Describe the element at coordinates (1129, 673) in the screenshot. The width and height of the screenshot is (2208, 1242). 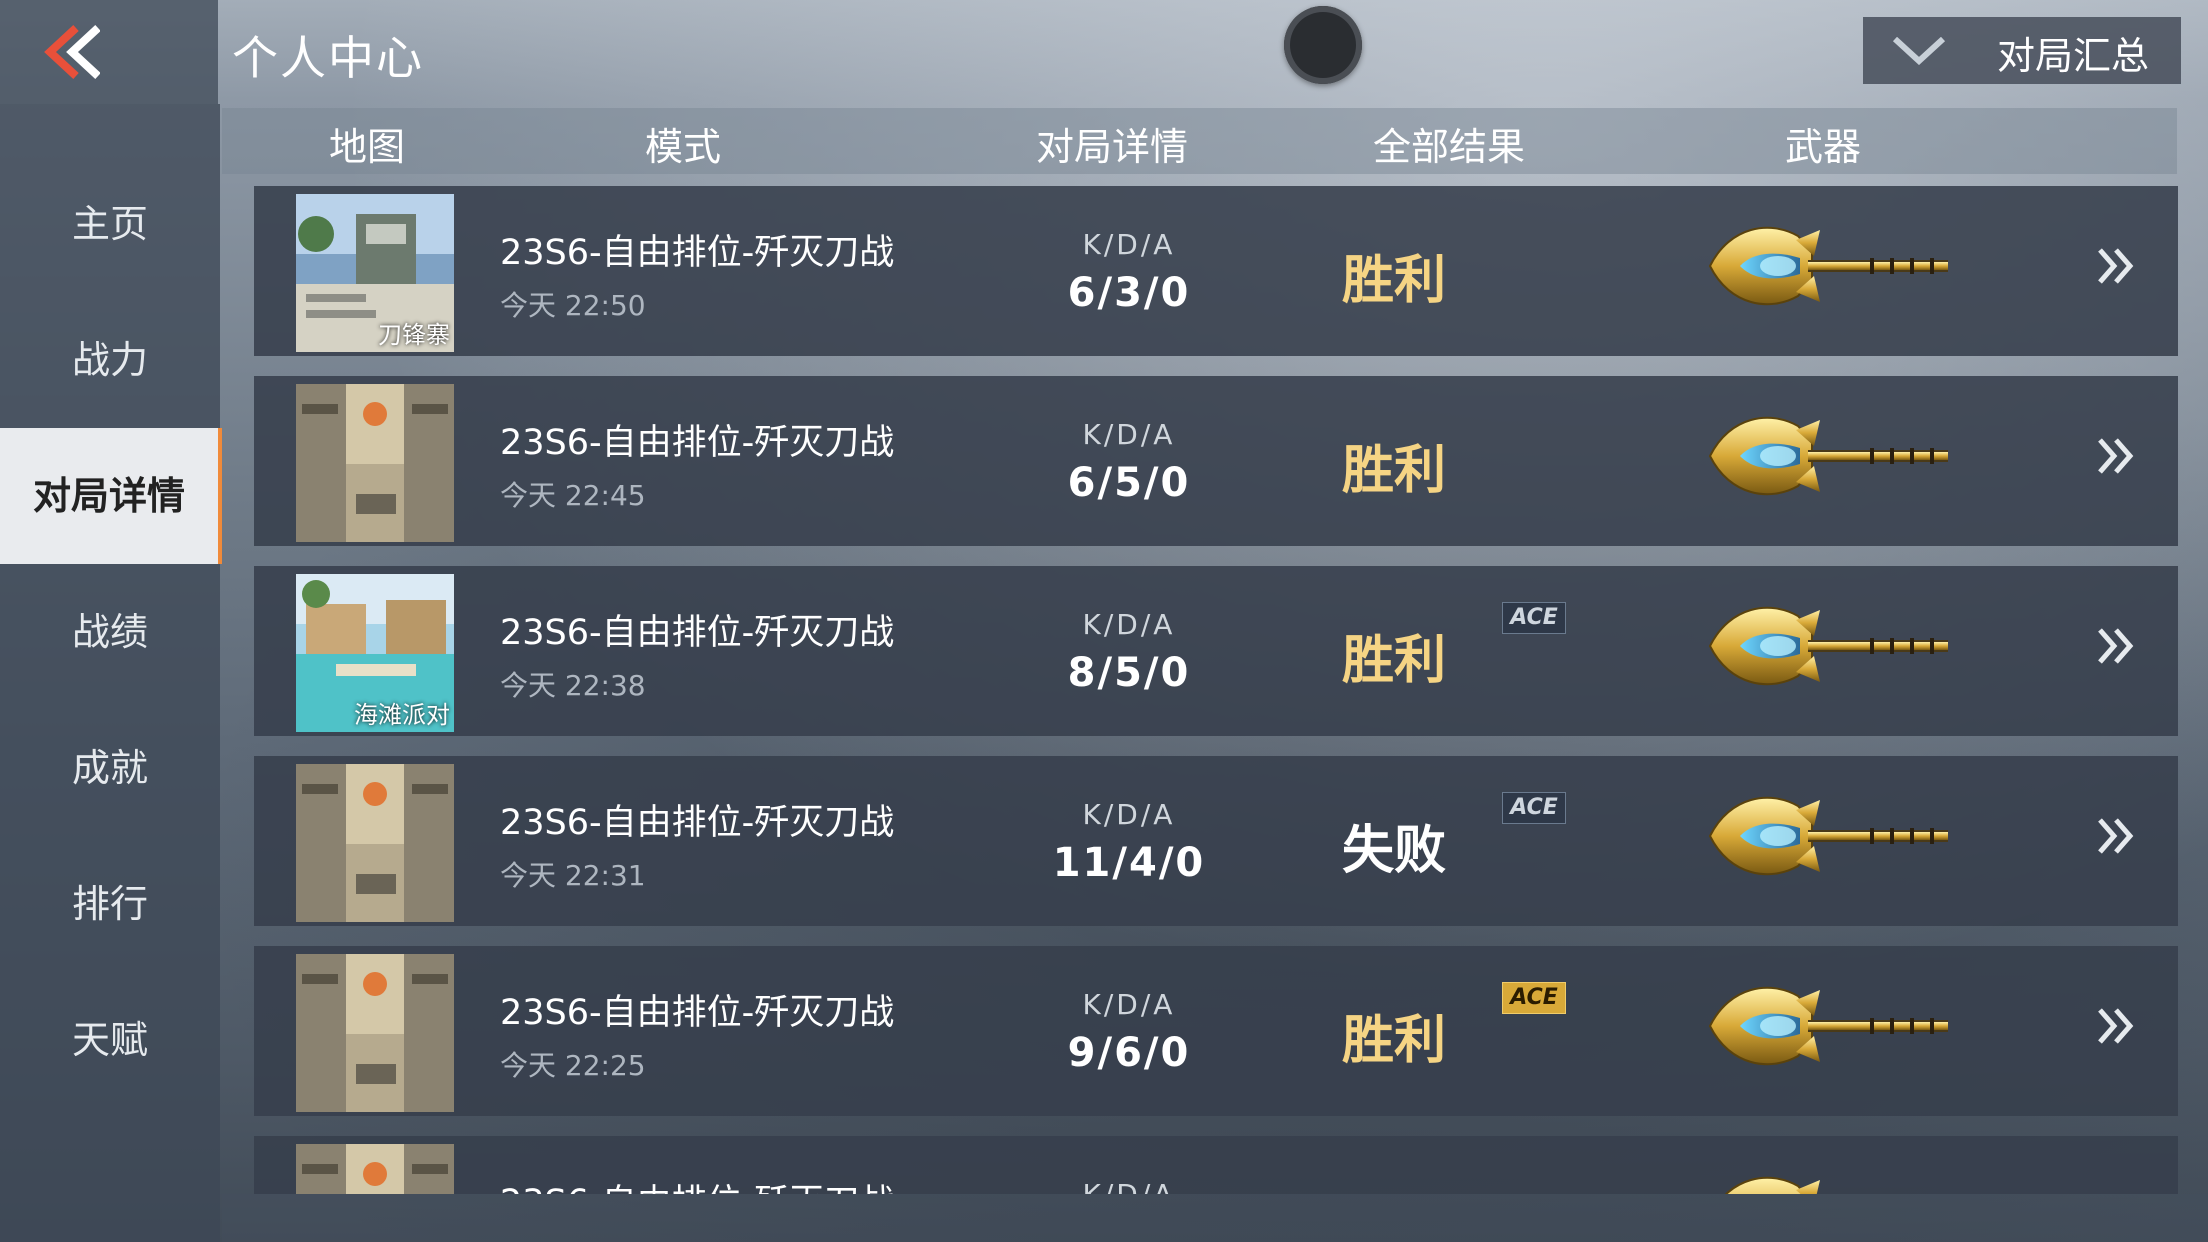
I see `kda-value: 8/5/0` at that location.